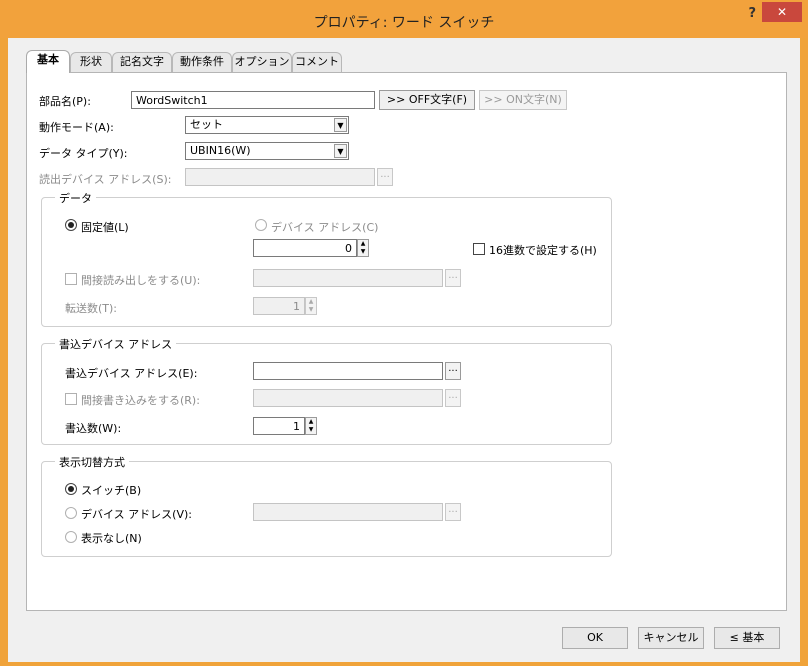  What do you see at coordinates (348, 512) in the screenshot?
I see `display-device-input` at bounding box center [348, 512].